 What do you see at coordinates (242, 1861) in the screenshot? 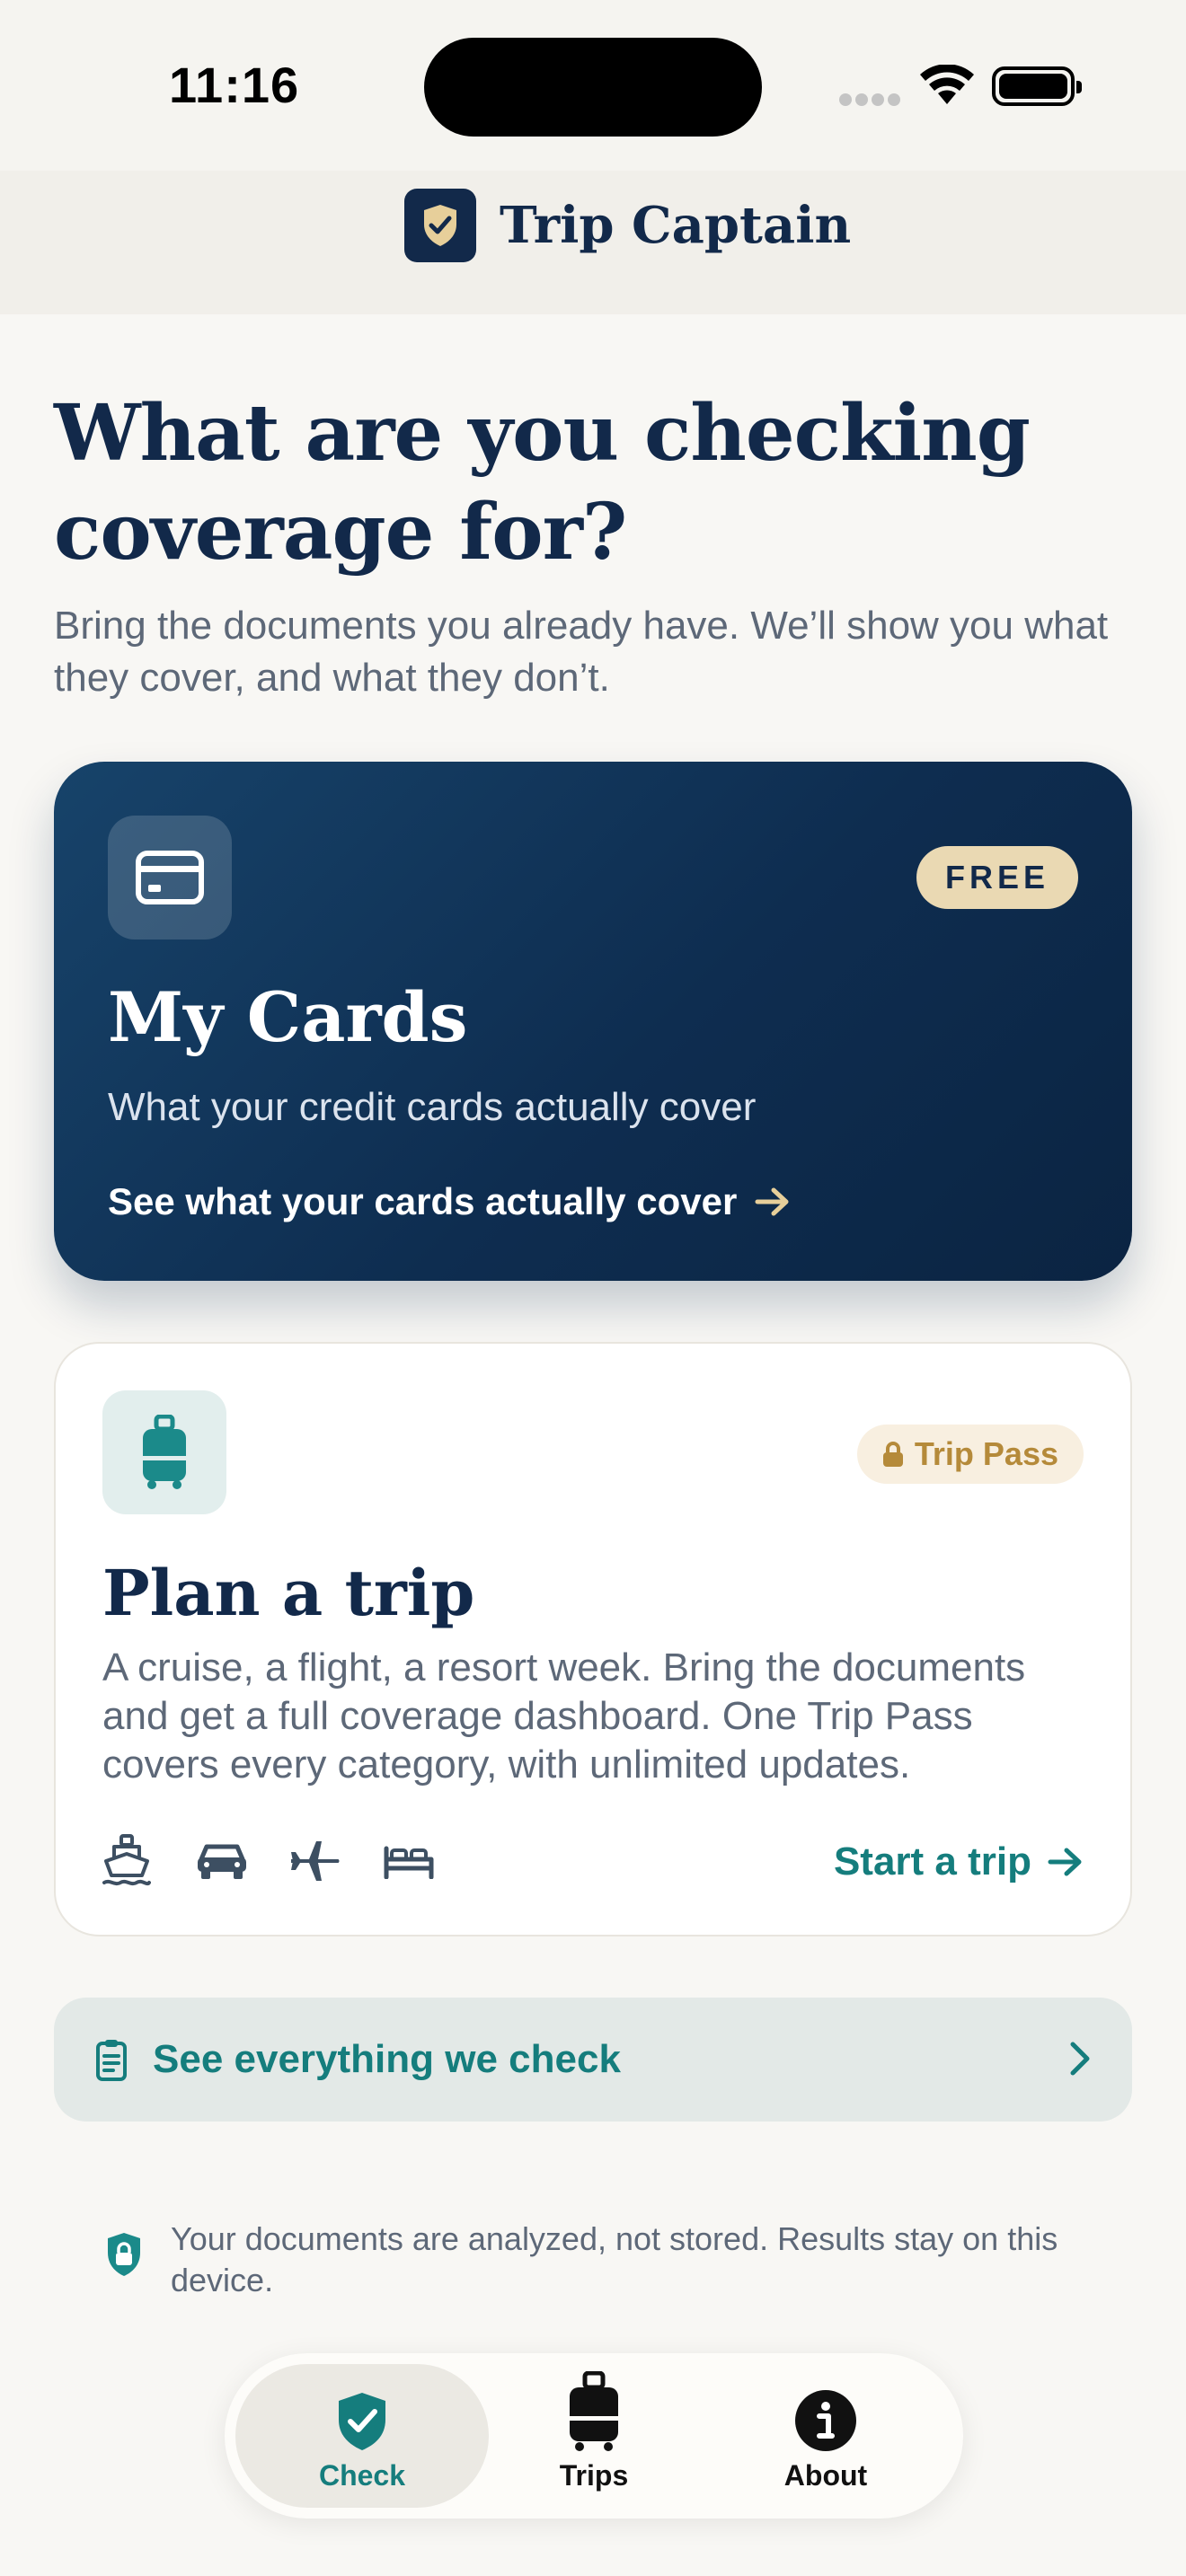
I see `car-icon` at bounding box center [242, 1861].